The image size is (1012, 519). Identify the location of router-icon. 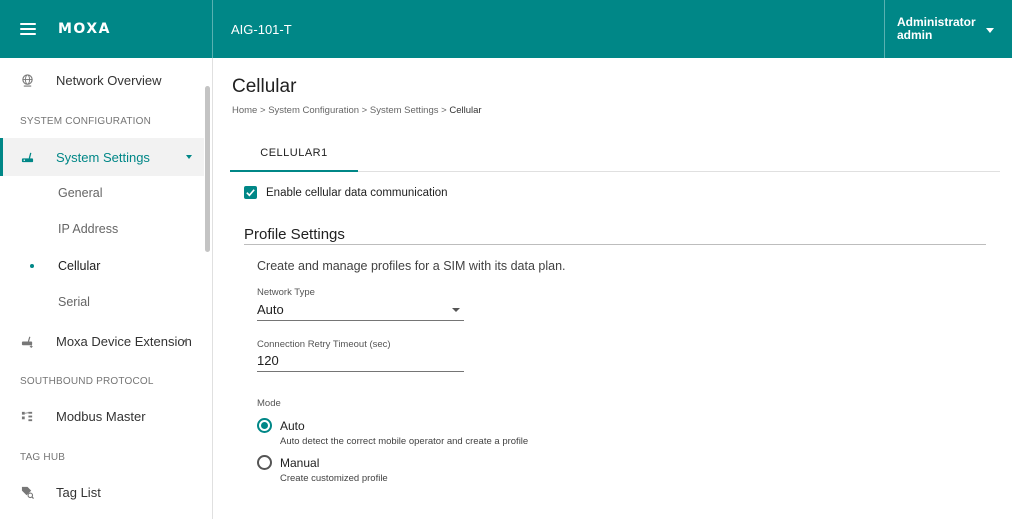
(27, 157).